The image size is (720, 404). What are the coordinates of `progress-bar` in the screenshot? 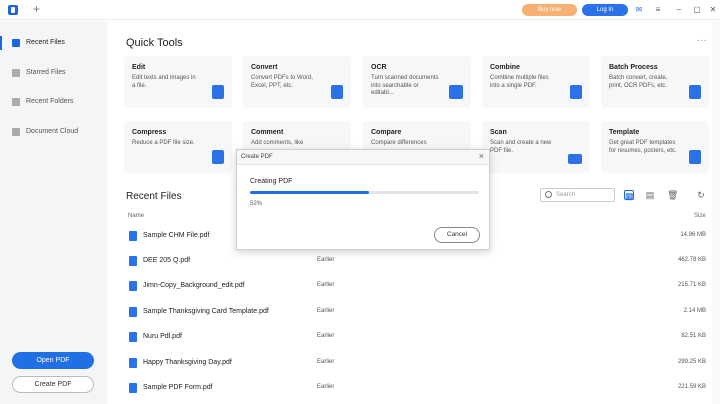 It's located at (364, 192).